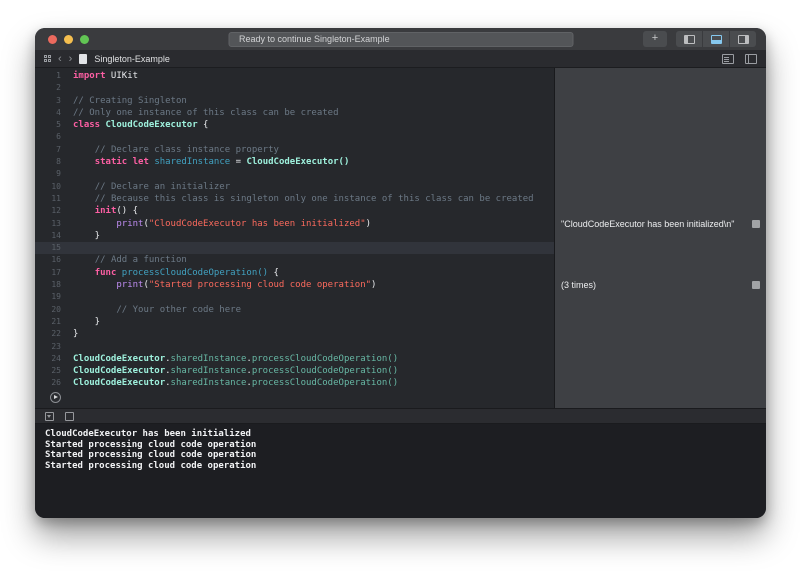 The height and width of the screenshot is (571, 800). I want to click on code-line: 10 // Declare an initializer, so click(294, 187).